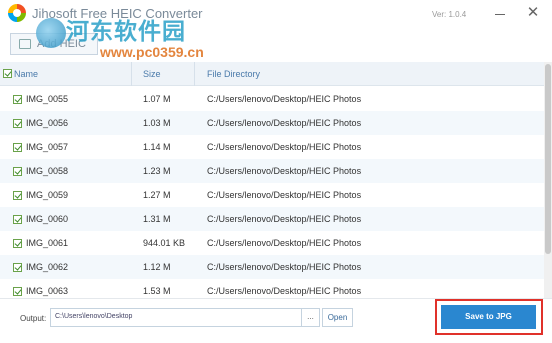 The image size is (552, 343). Describe the element at coordinates (272, 74) in the screenshot. I see `table-header: Name Size File Directory` at that location.